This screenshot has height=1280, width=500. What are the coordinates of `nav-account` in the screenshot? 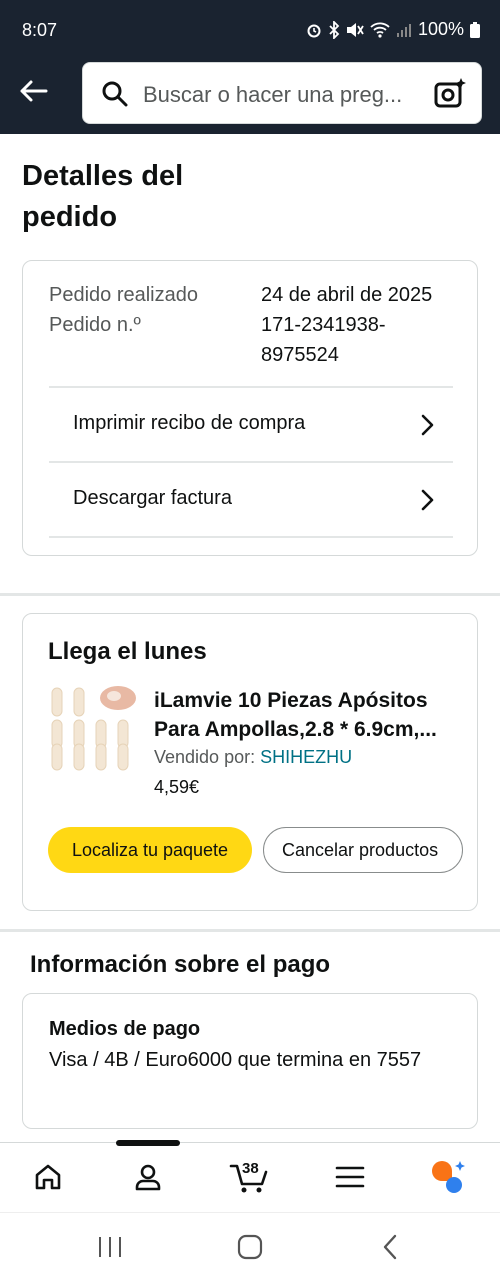 It's located at (148, 1177).